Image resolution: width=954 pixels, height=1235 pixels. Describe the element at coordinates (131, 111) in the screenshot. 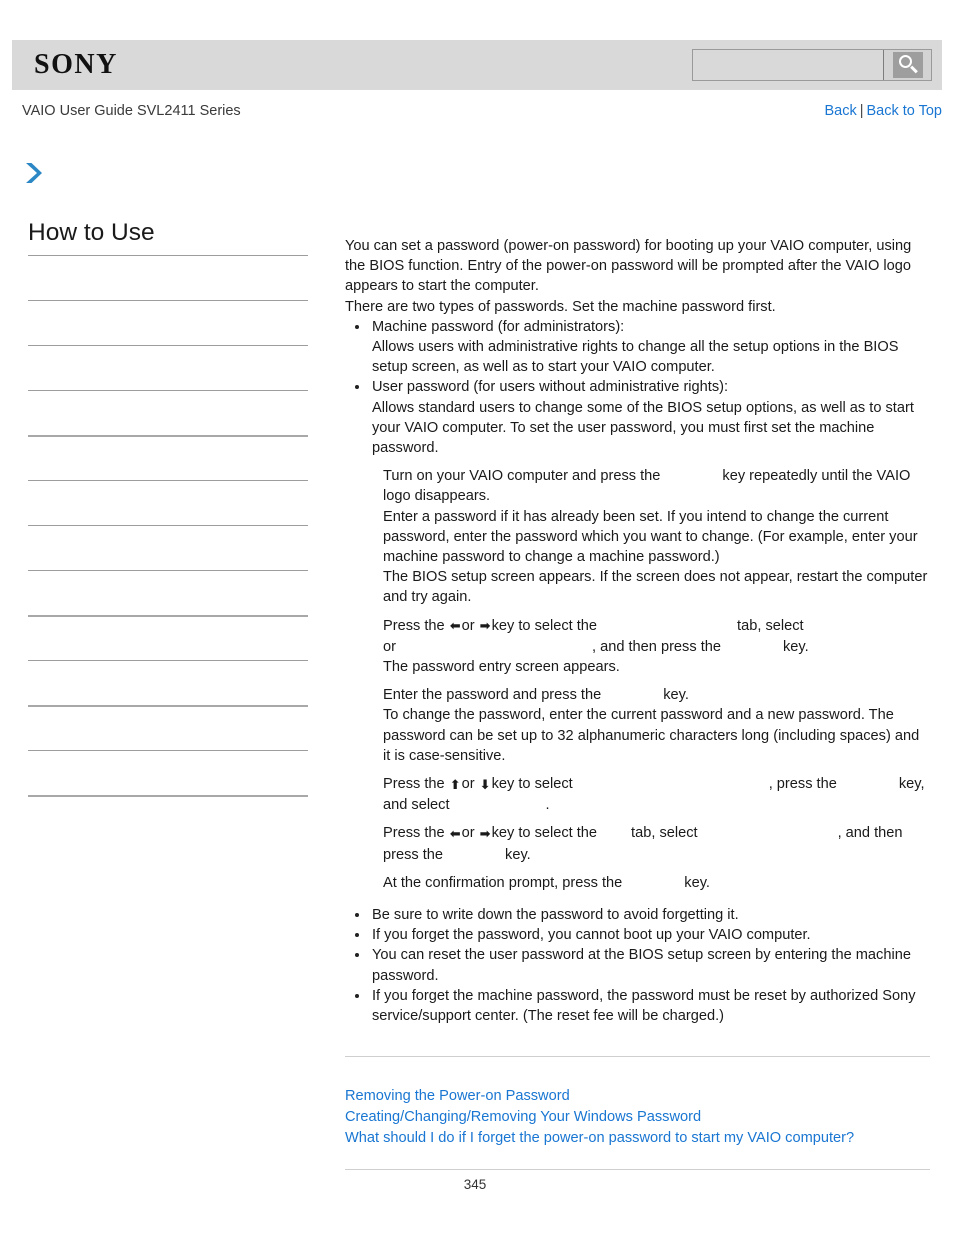

I see `guide-title: VAIO User Guide SVL2411 Series` at that location.